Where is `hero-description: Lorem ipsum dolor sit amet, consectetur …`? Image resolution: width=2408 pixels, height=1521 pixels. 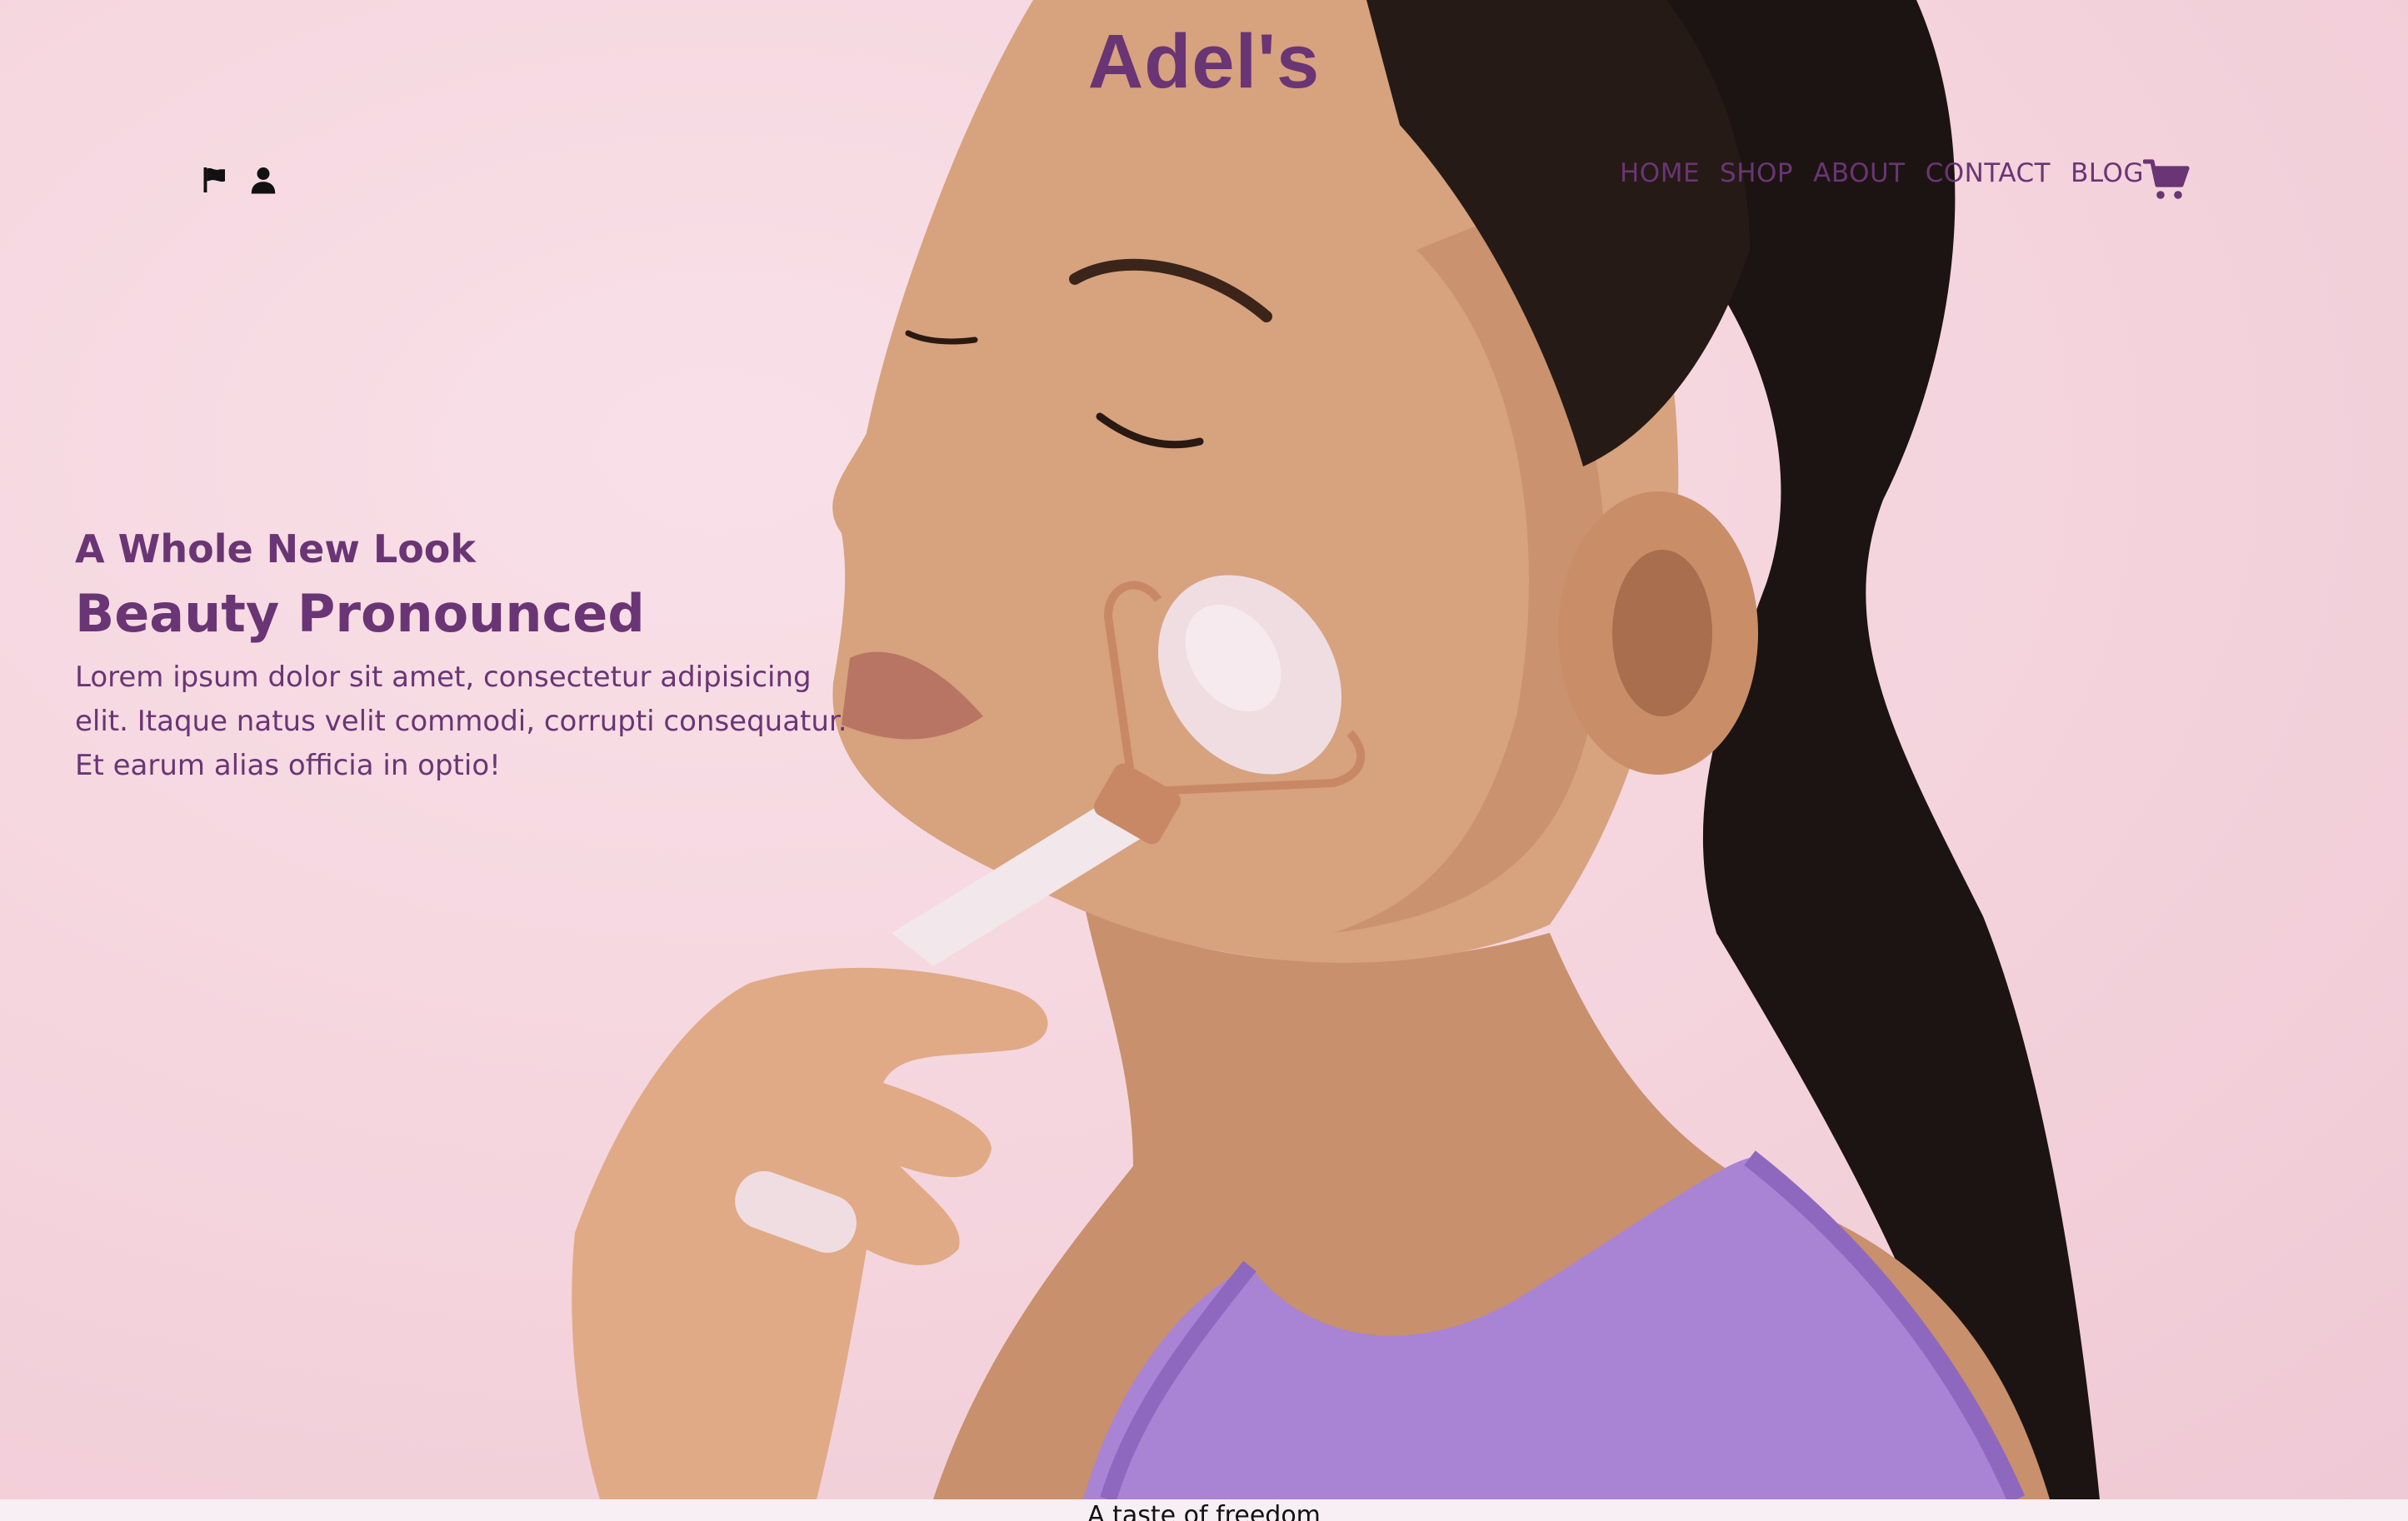
hero-description: Lorem ipsum dolor sit amet, consectetur … is located at coordinates (461, 721).